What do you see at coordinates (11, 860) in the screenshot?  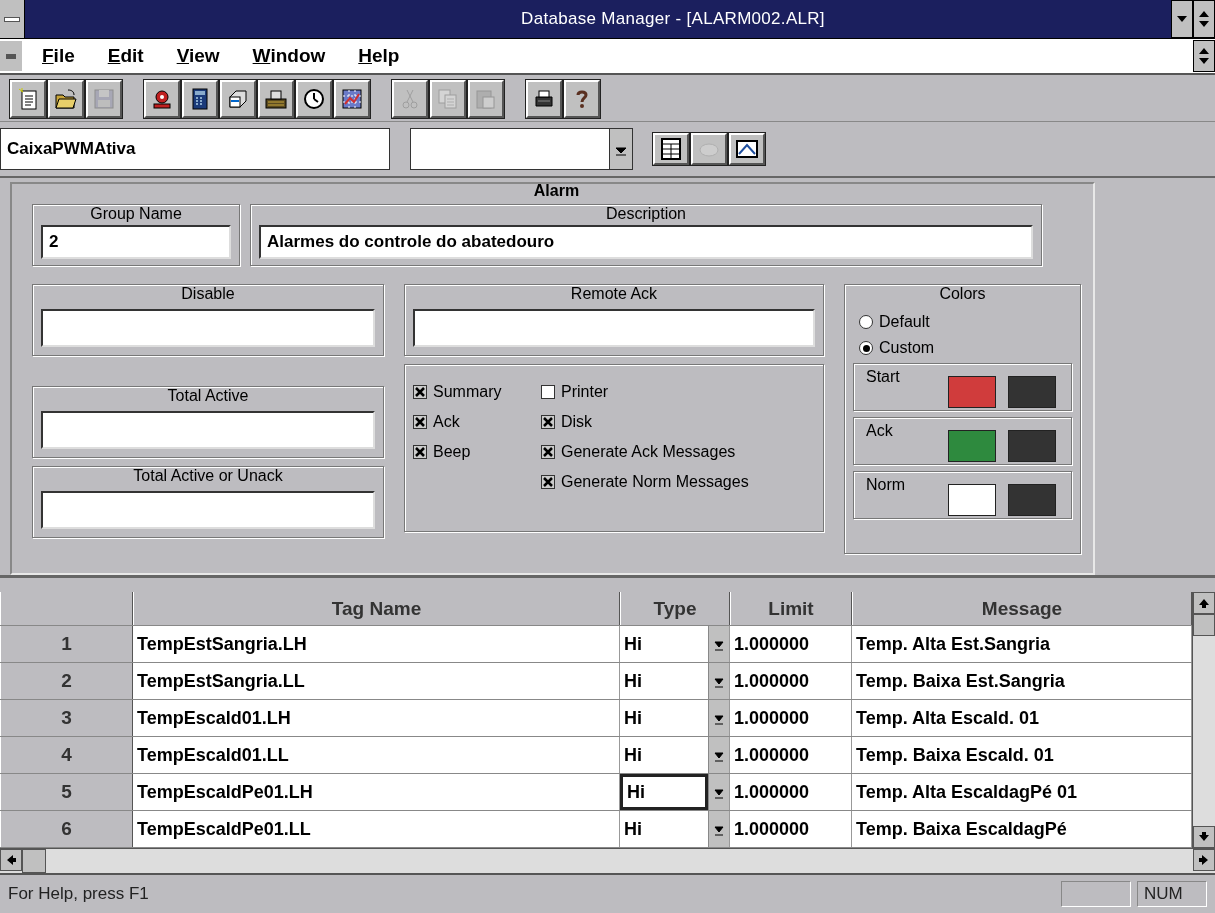 I see `scroll-left-icon` at bounding box center [11, 860].